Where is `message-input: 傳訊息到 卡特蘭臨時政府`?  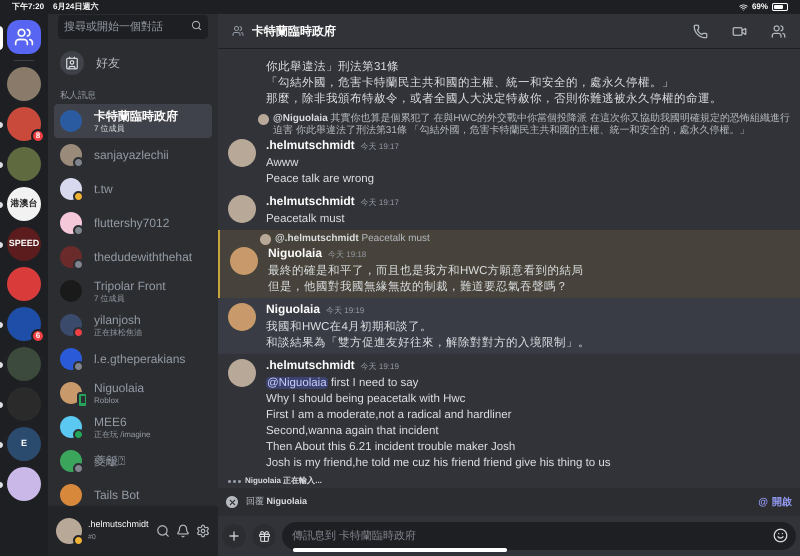 message-input: 傳訊息到 卡特蘭臨時政府 is located at coordinates (539, 536).